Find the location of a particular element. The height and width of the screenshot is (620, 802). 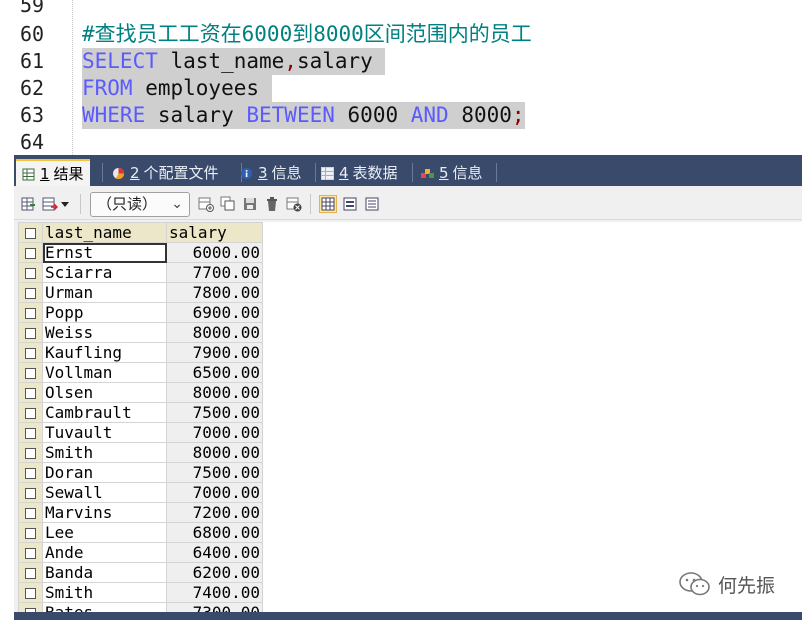

table-row: Olsen 8000.00 is located at coordinates (140, 392).